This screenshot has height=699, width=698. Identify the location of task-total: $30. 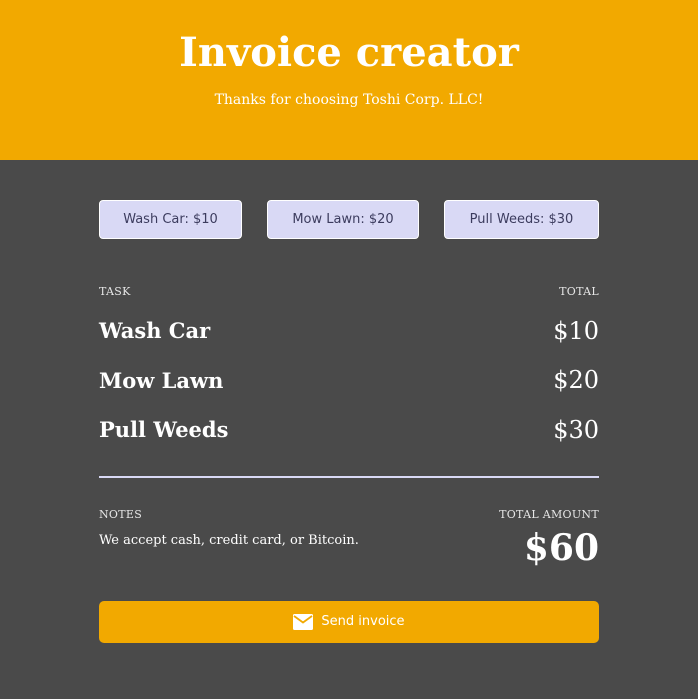
(576, 429).